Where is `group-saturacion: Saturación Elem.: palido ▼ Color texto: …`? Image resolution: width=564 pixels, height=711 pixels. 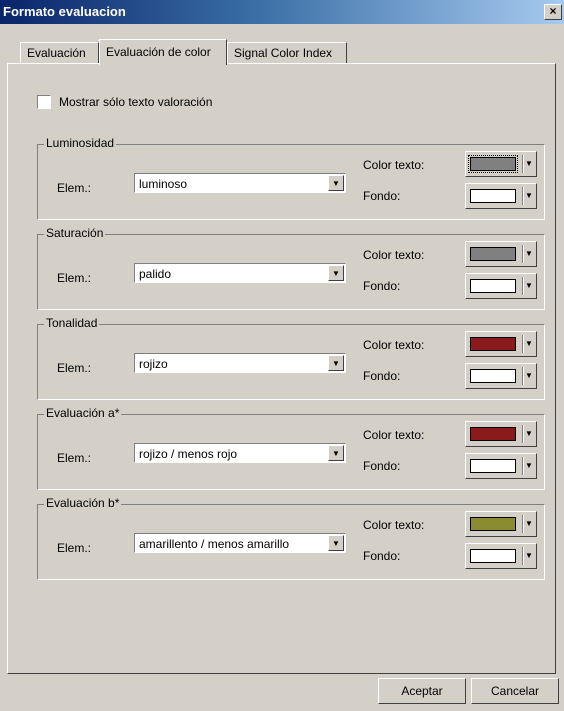 group-saturacion: Saturación Elem.: palido ▼ Color texto: … is located at coordinates (291, 268).